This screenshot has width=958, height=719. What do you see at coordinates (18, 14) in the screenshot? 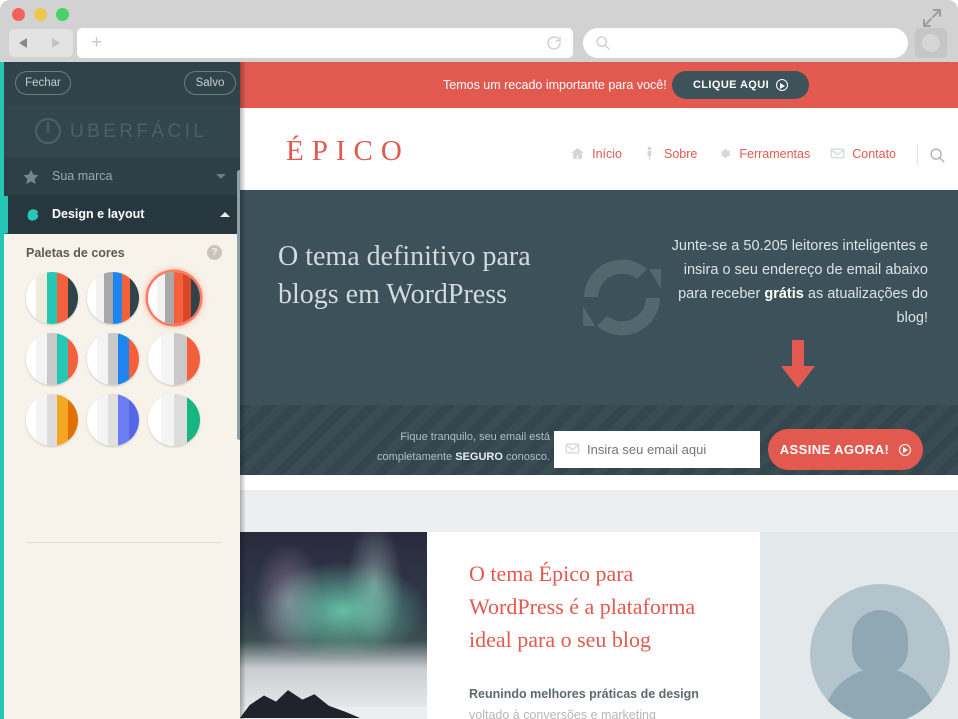
I see `window-close-button` at bounding box center [18, 14].